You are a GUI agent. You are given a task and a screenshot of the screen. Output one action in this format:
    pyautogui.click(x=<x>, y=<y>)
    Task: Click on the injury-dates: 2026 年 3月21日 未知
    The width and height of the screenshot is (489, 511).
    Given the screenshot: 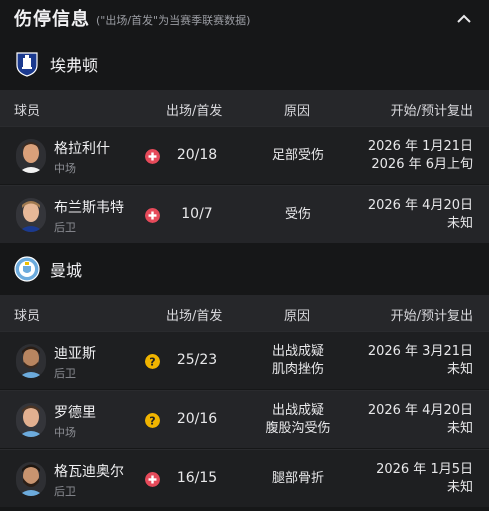 What is the action you would take?
    pyautogui.click(x=420, y=361)
    